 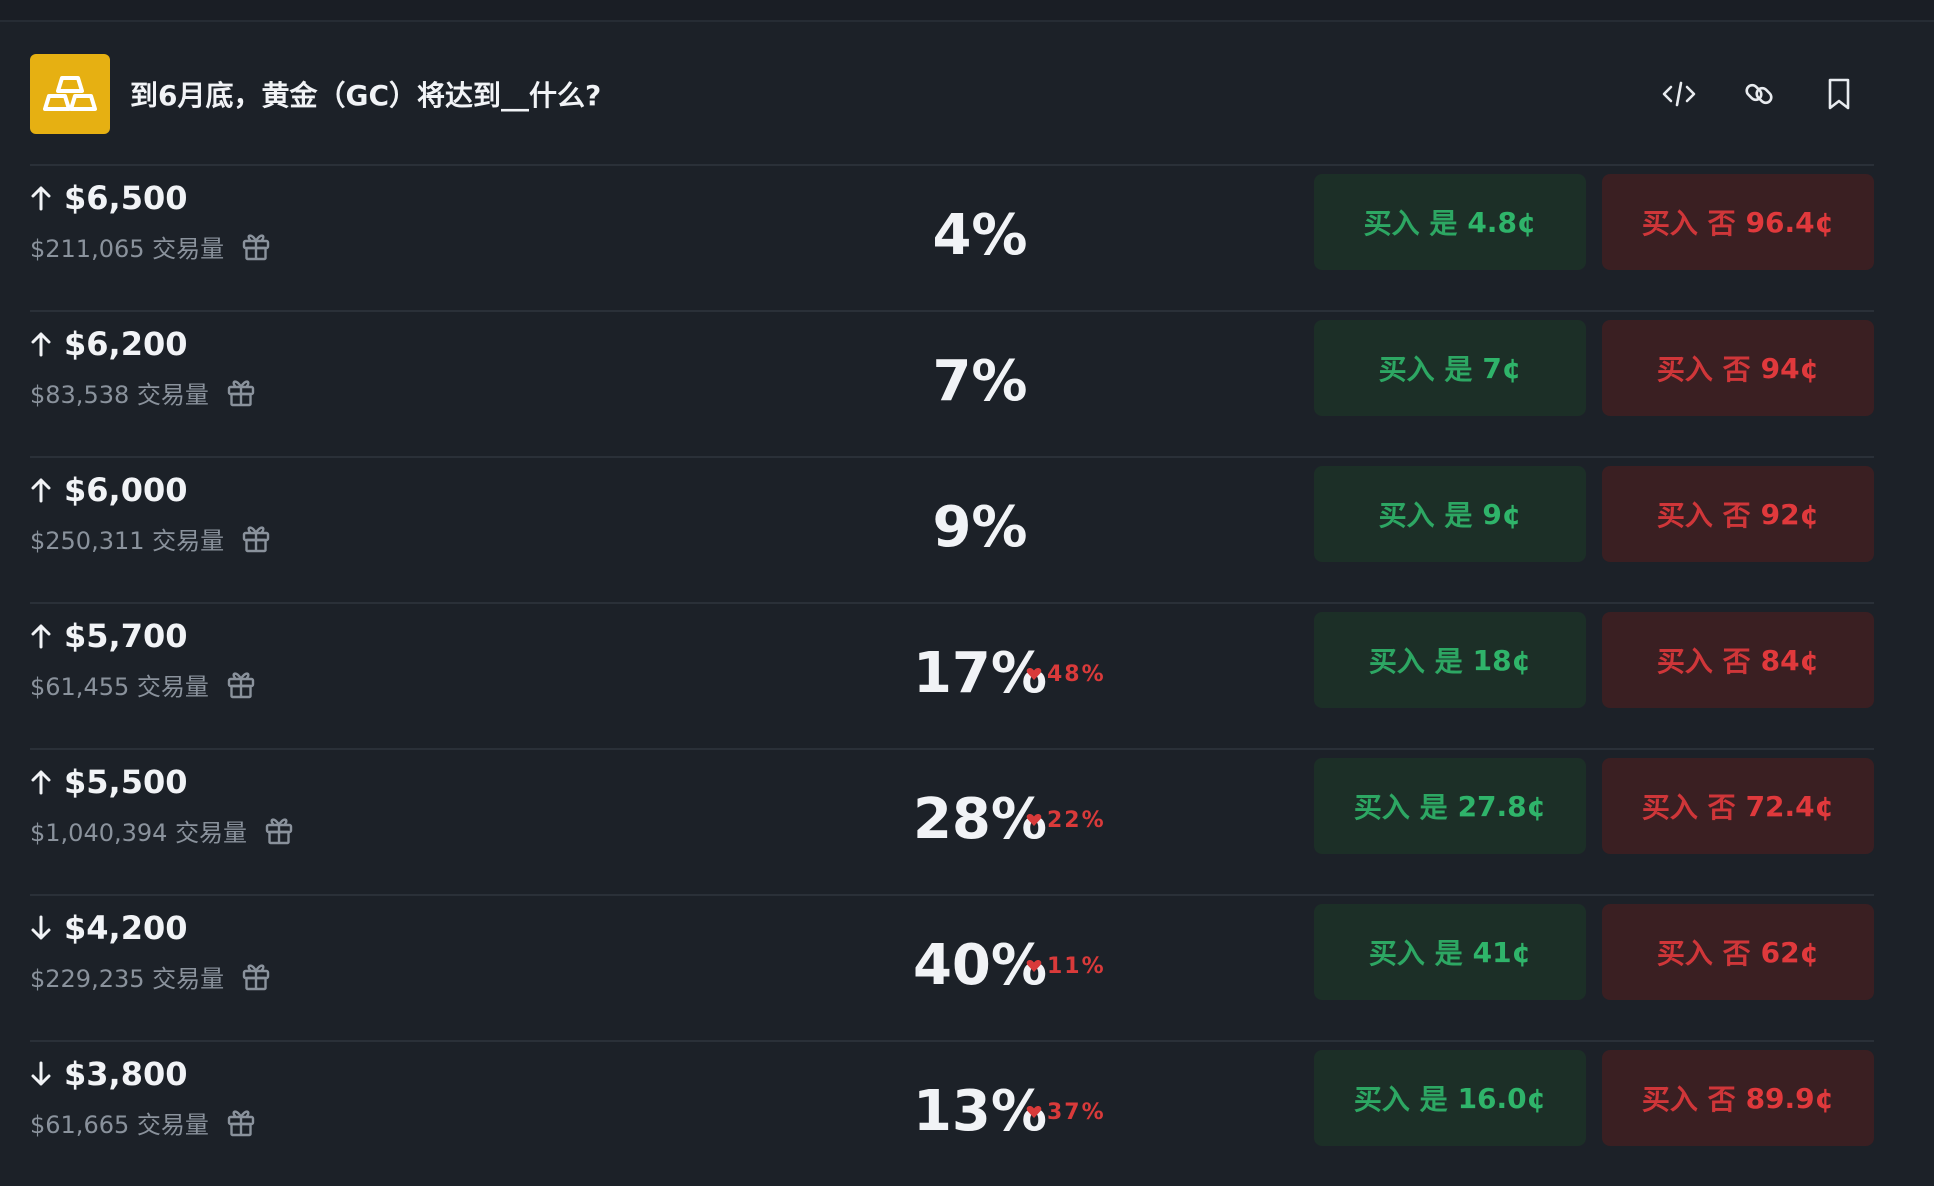 What do you see at coordinates (126, 198) in the screenshot?
I see `strike-price: $6,500` at bounding box center [126, 198].